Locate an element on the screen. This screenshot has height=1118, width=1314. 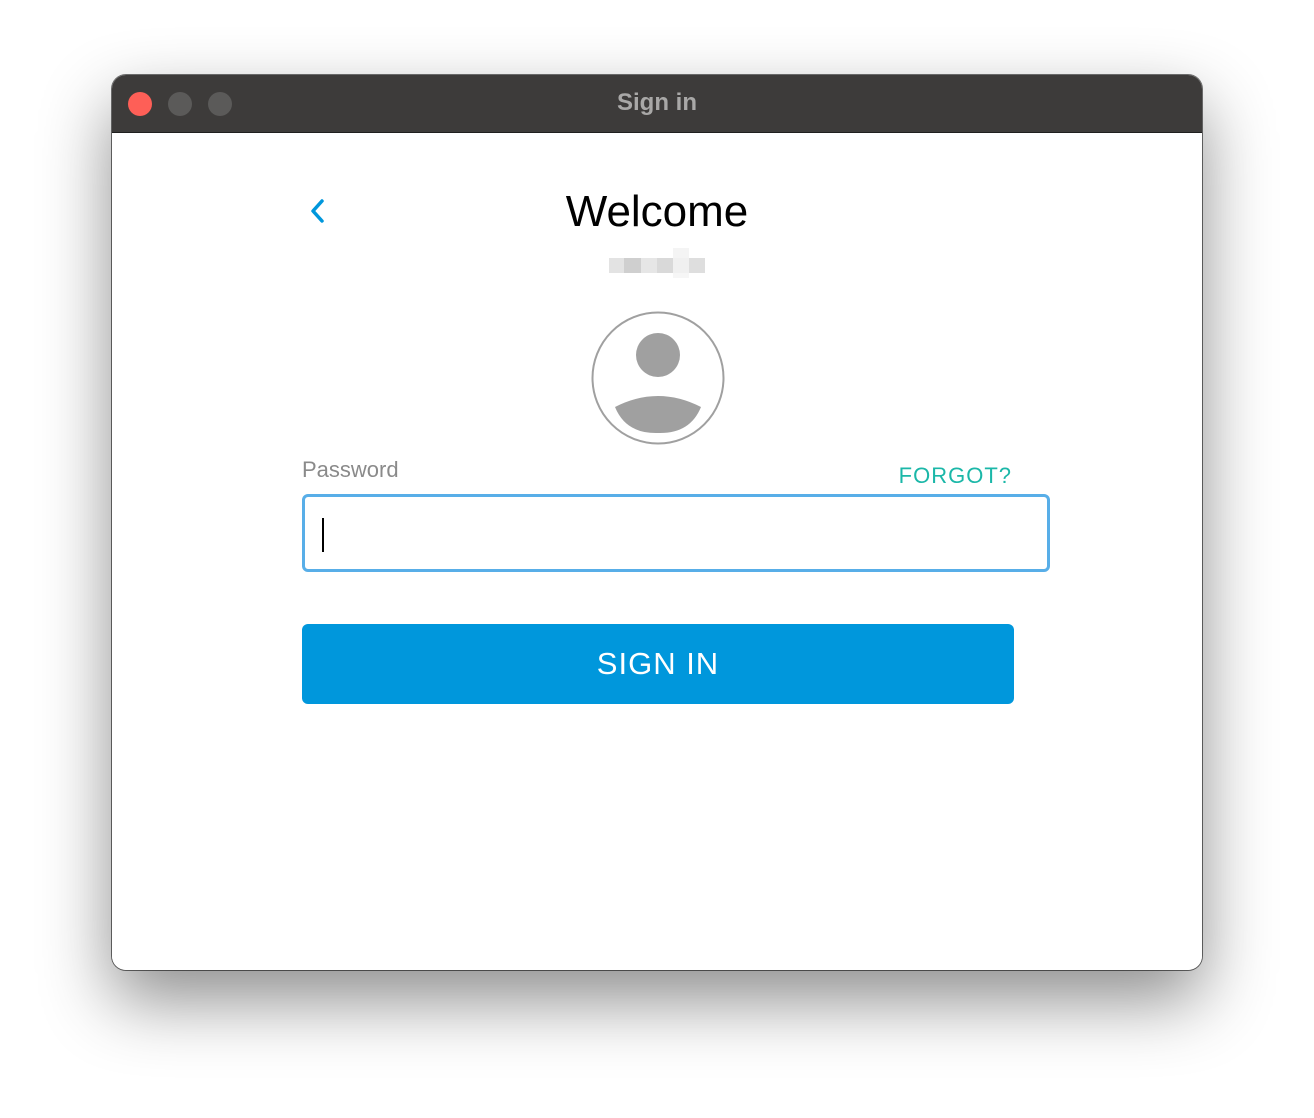
password-label: Password is located at coordinates (350, 469).